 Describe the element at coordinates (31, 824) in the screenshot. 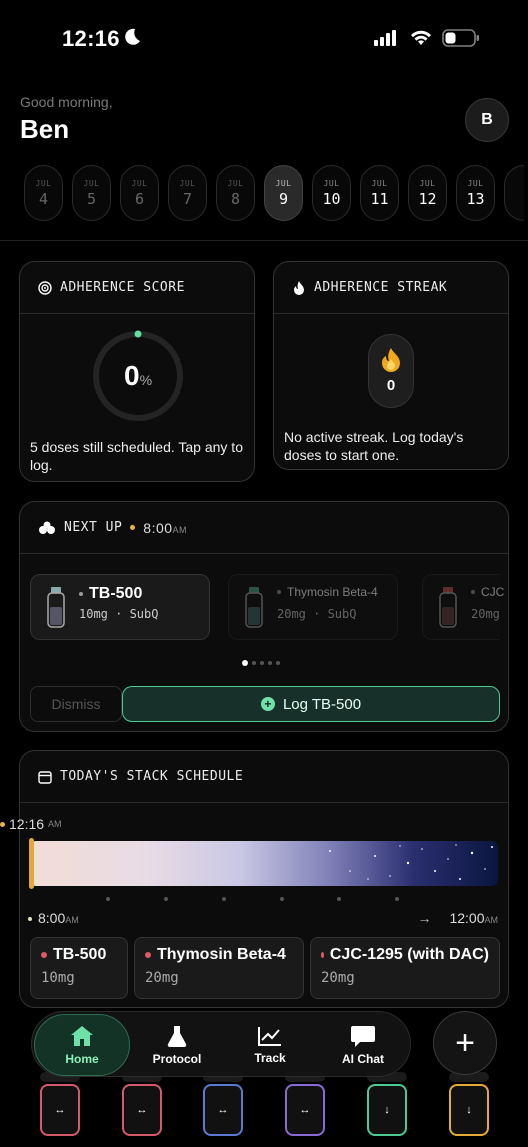

I see `current-time-label: 12:16 AM` at that location.